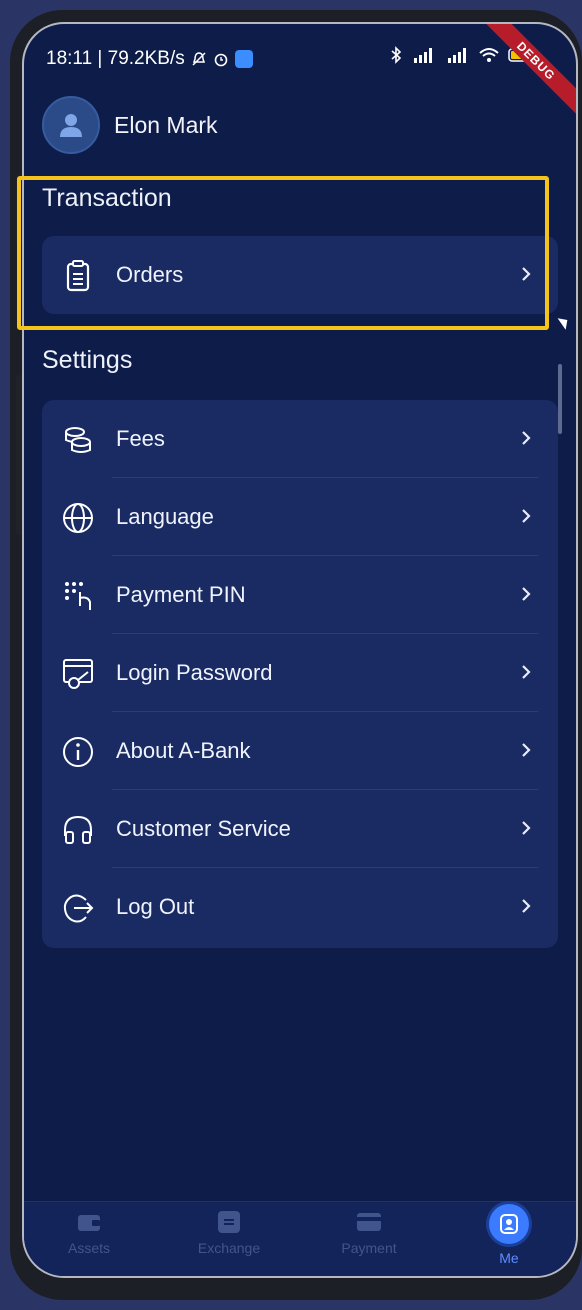  I want to click on tab-exchange: Exchange, so click(229, 1232).